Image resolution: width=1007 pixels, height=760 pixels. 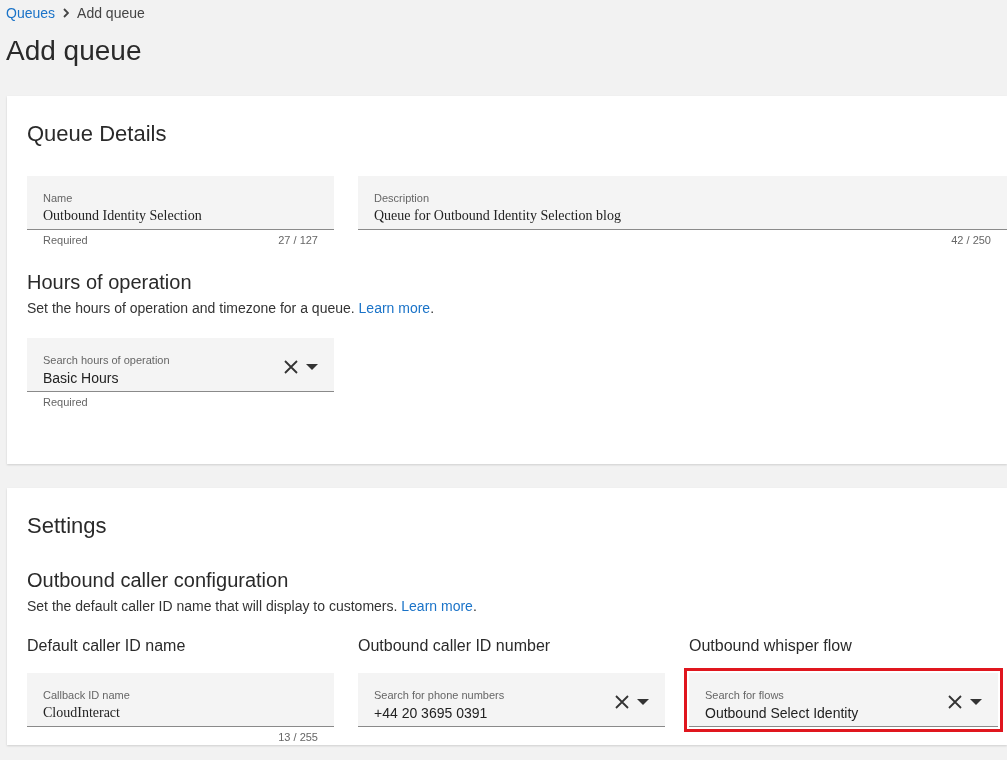 What do you see at coordinates (107, 646) in the screenshot?
I see `field-heading: Default caller ID name` at bounding box center [107, 646].